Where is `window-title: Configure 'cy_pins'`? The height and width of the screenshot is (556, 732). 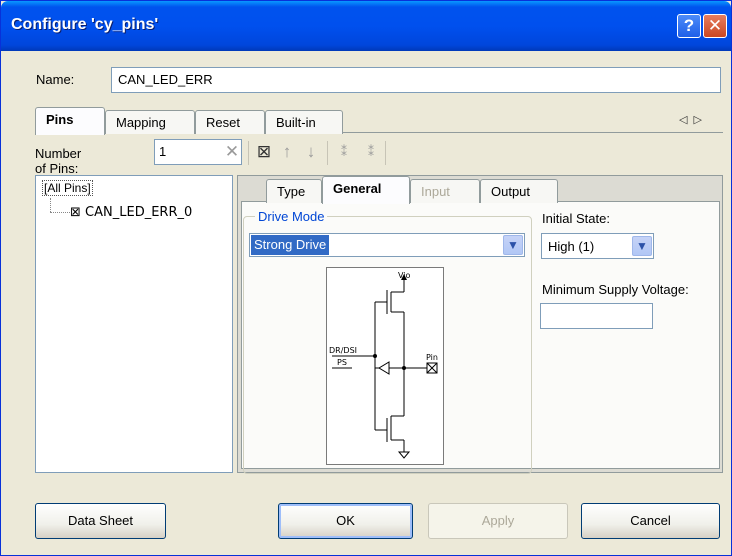 window-title: Configure 'cy_pins' is located at coordinates (85, 24).